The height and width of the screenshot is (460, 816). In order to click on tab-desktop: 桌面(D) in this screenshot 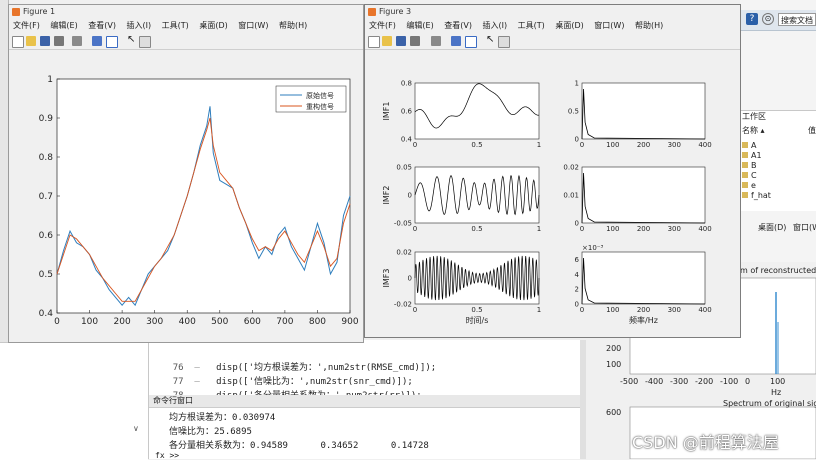, I will do `click(772, 227)`.